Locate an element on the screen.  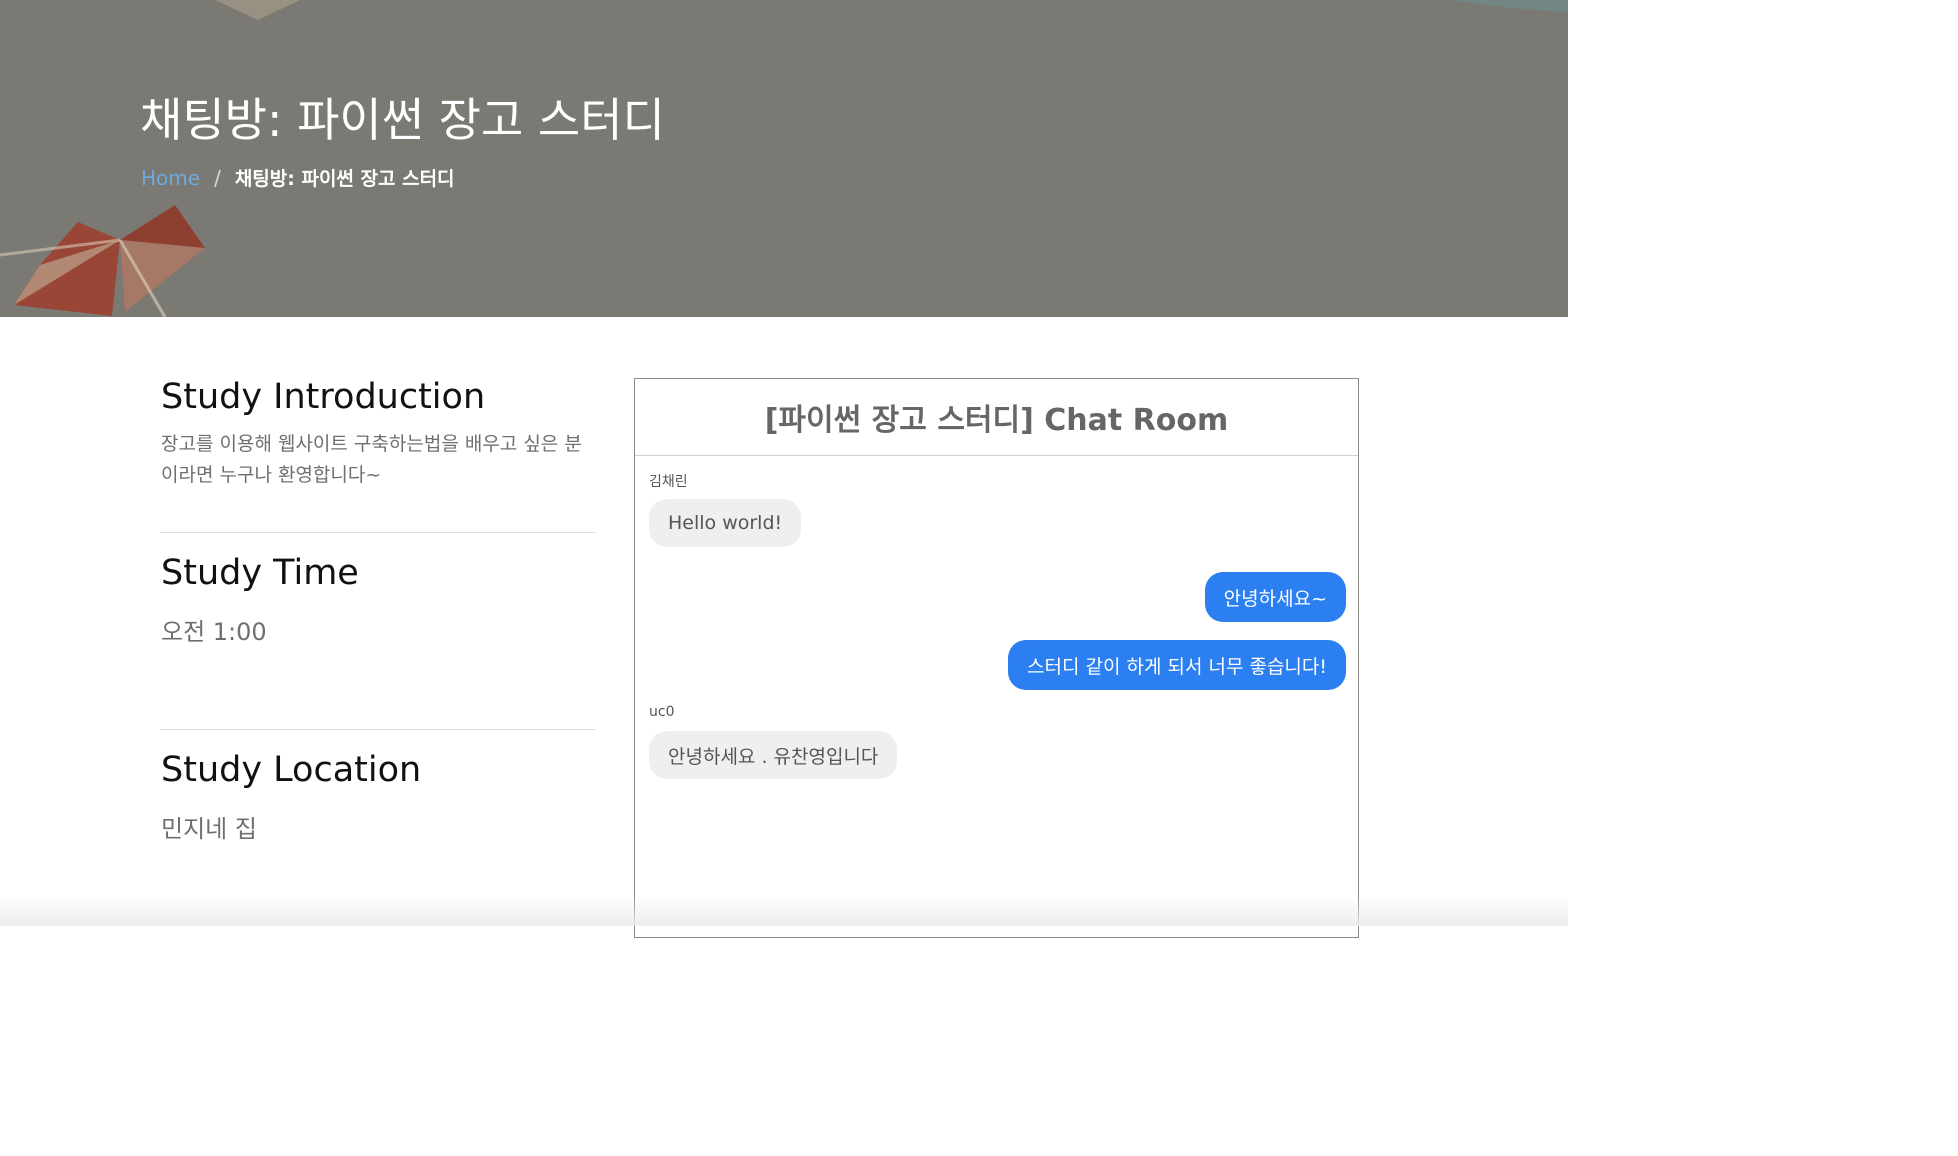
outgoing-message-bubble: 스터디 같이 하게 되서 너무 좋습니다! is located at coordinates (1176, 665).